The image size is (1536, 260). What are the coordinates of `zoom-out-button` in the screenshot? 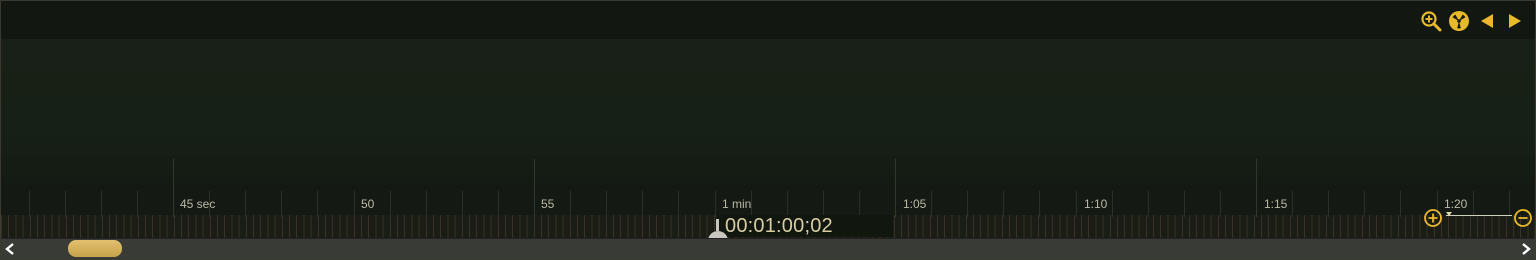 It's located at (1523, 218).